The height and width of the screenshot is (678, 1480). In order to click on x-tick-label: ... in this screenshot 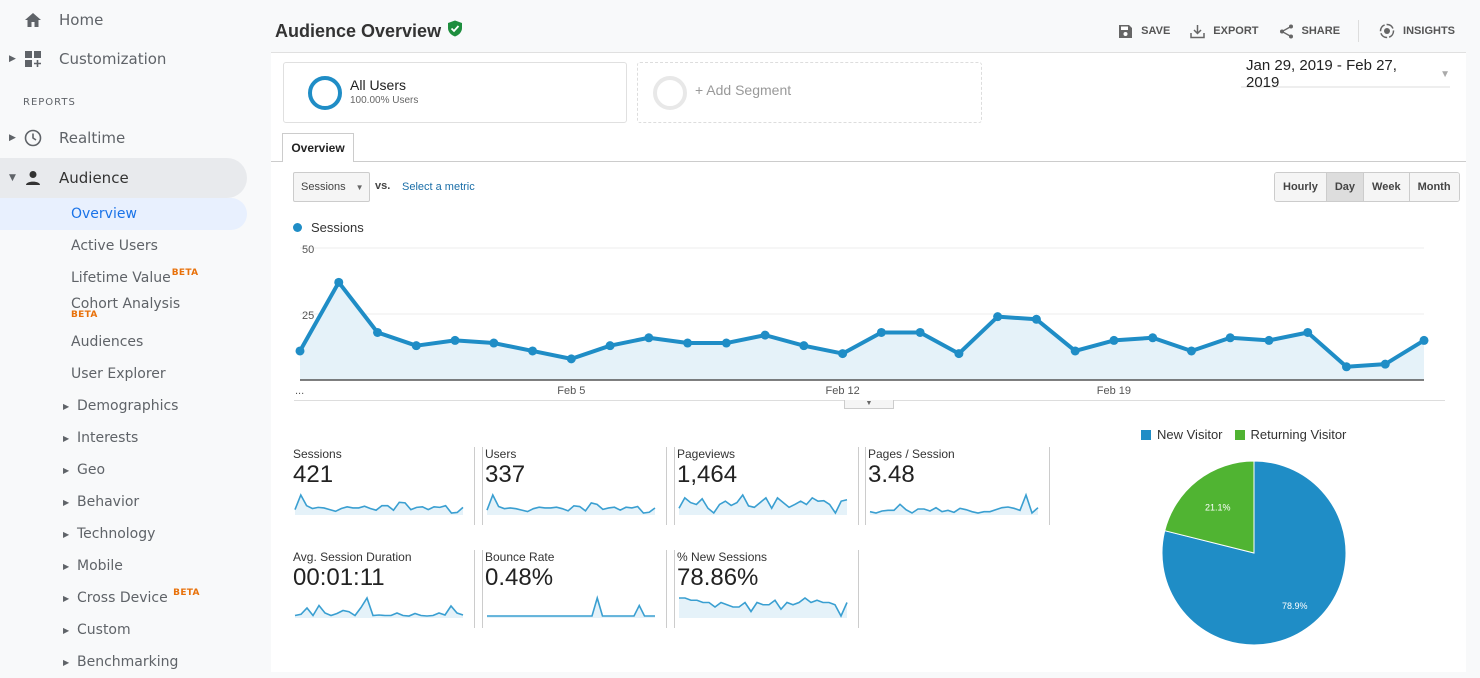, I will do `click(299, 391)`.